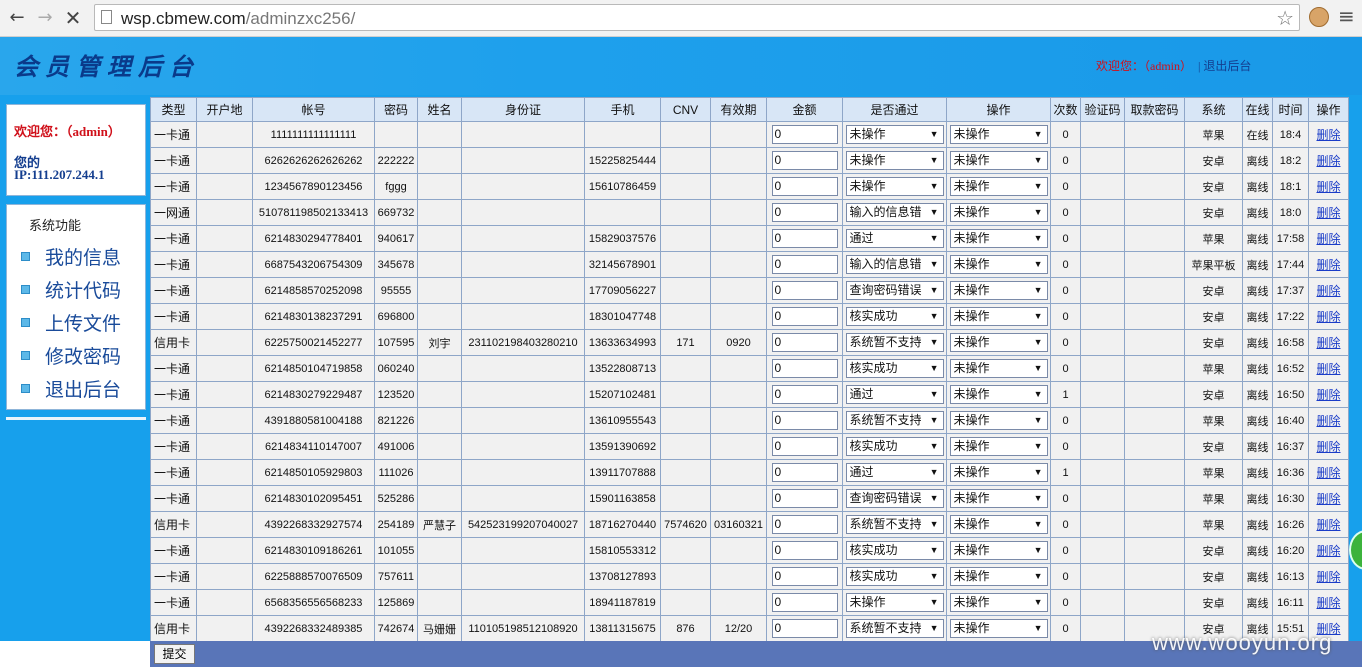 This screenshot has height=672, width=1362. I want to click on cell-operation: 未操作 ▼, so click(998, 160).